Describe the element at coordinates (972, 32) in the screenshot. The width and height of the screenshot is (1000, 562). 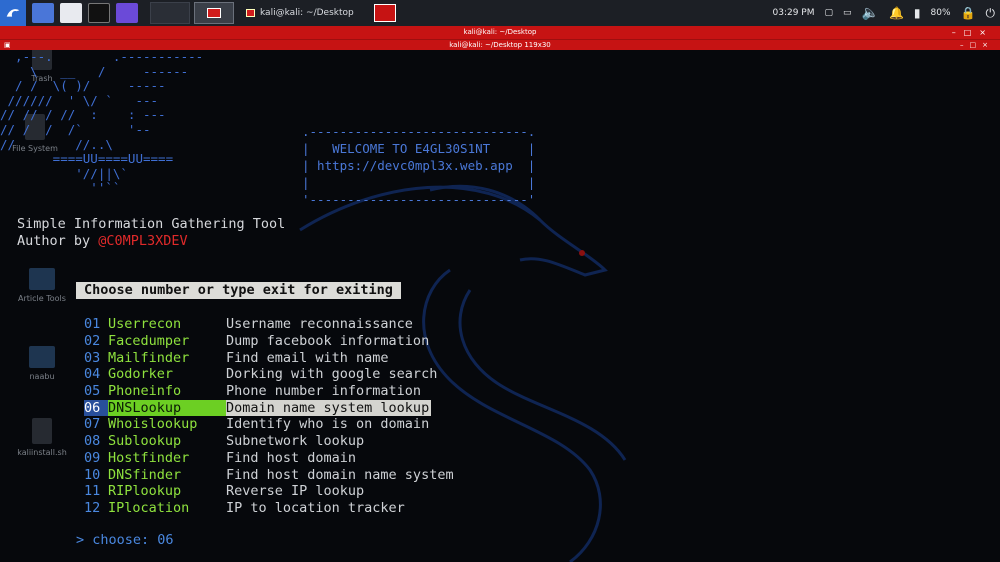
I see `maximize-icon: □` at that location.